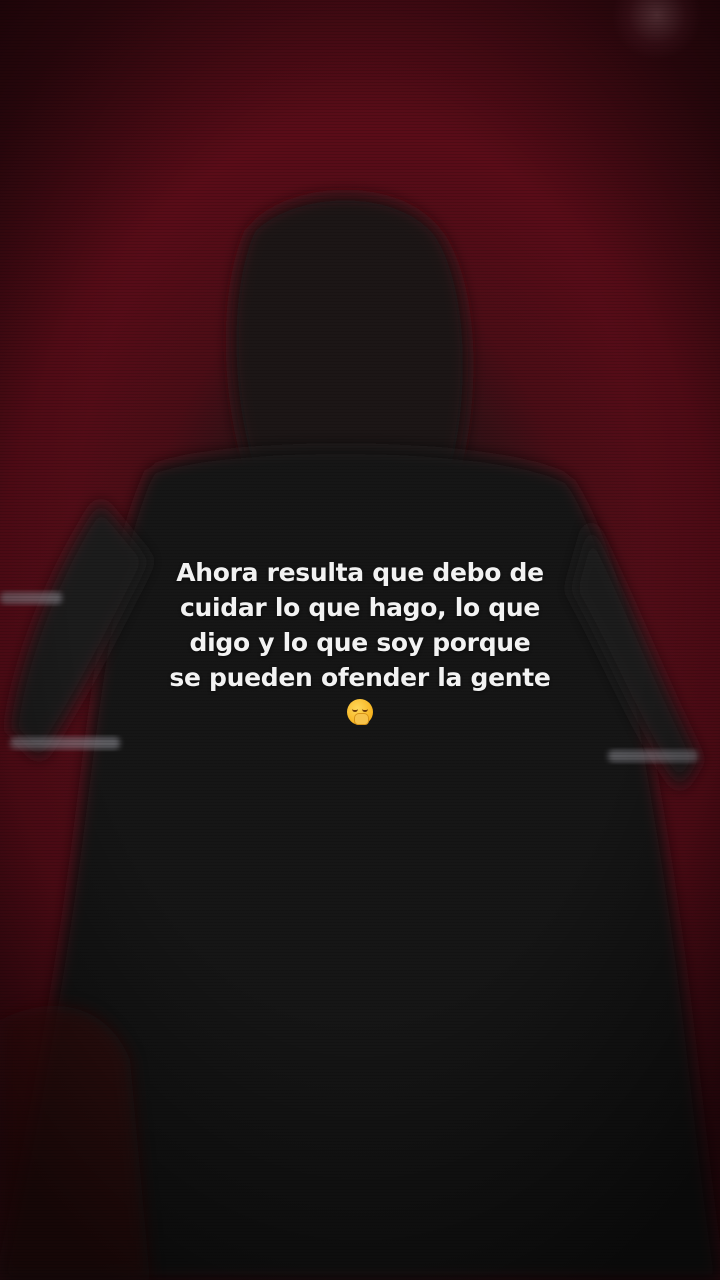 This screenshot has height=1280, width=720. What do you see at coordinates (360, 607) in the screenshot?
I see `caption-line: cuidar lo que hago, lo que` at bounding box center [360, 607].